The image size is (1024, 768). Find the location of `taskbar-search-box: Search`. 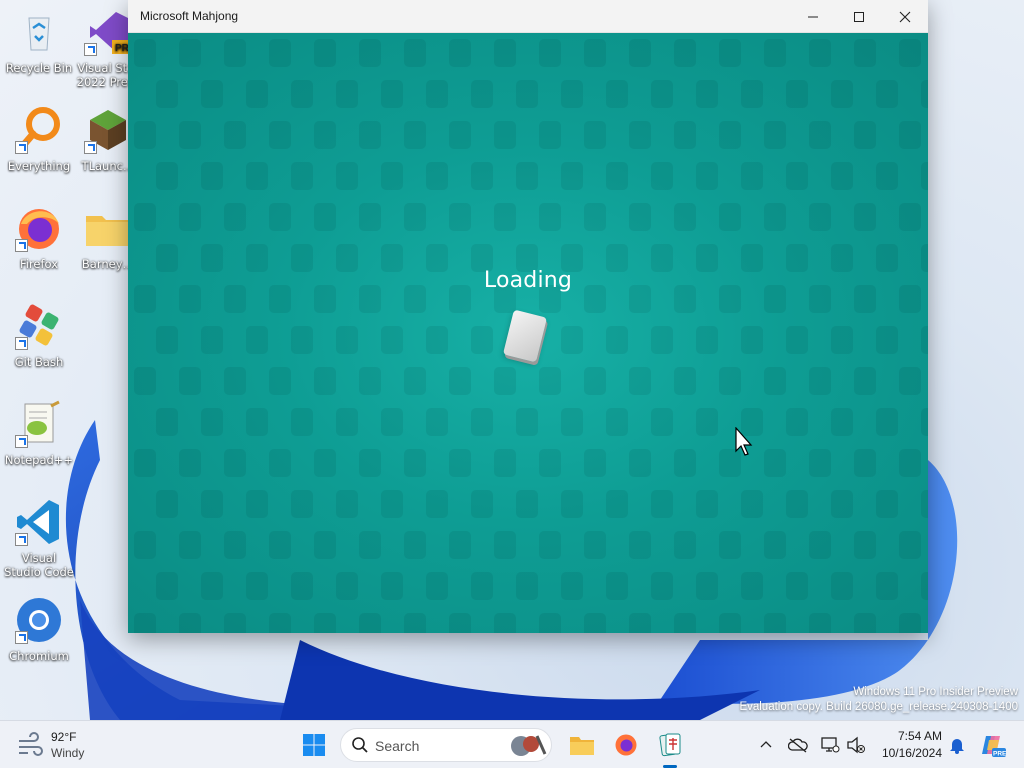

taskbar-search-box: Search is located at coordinates (446, 745).